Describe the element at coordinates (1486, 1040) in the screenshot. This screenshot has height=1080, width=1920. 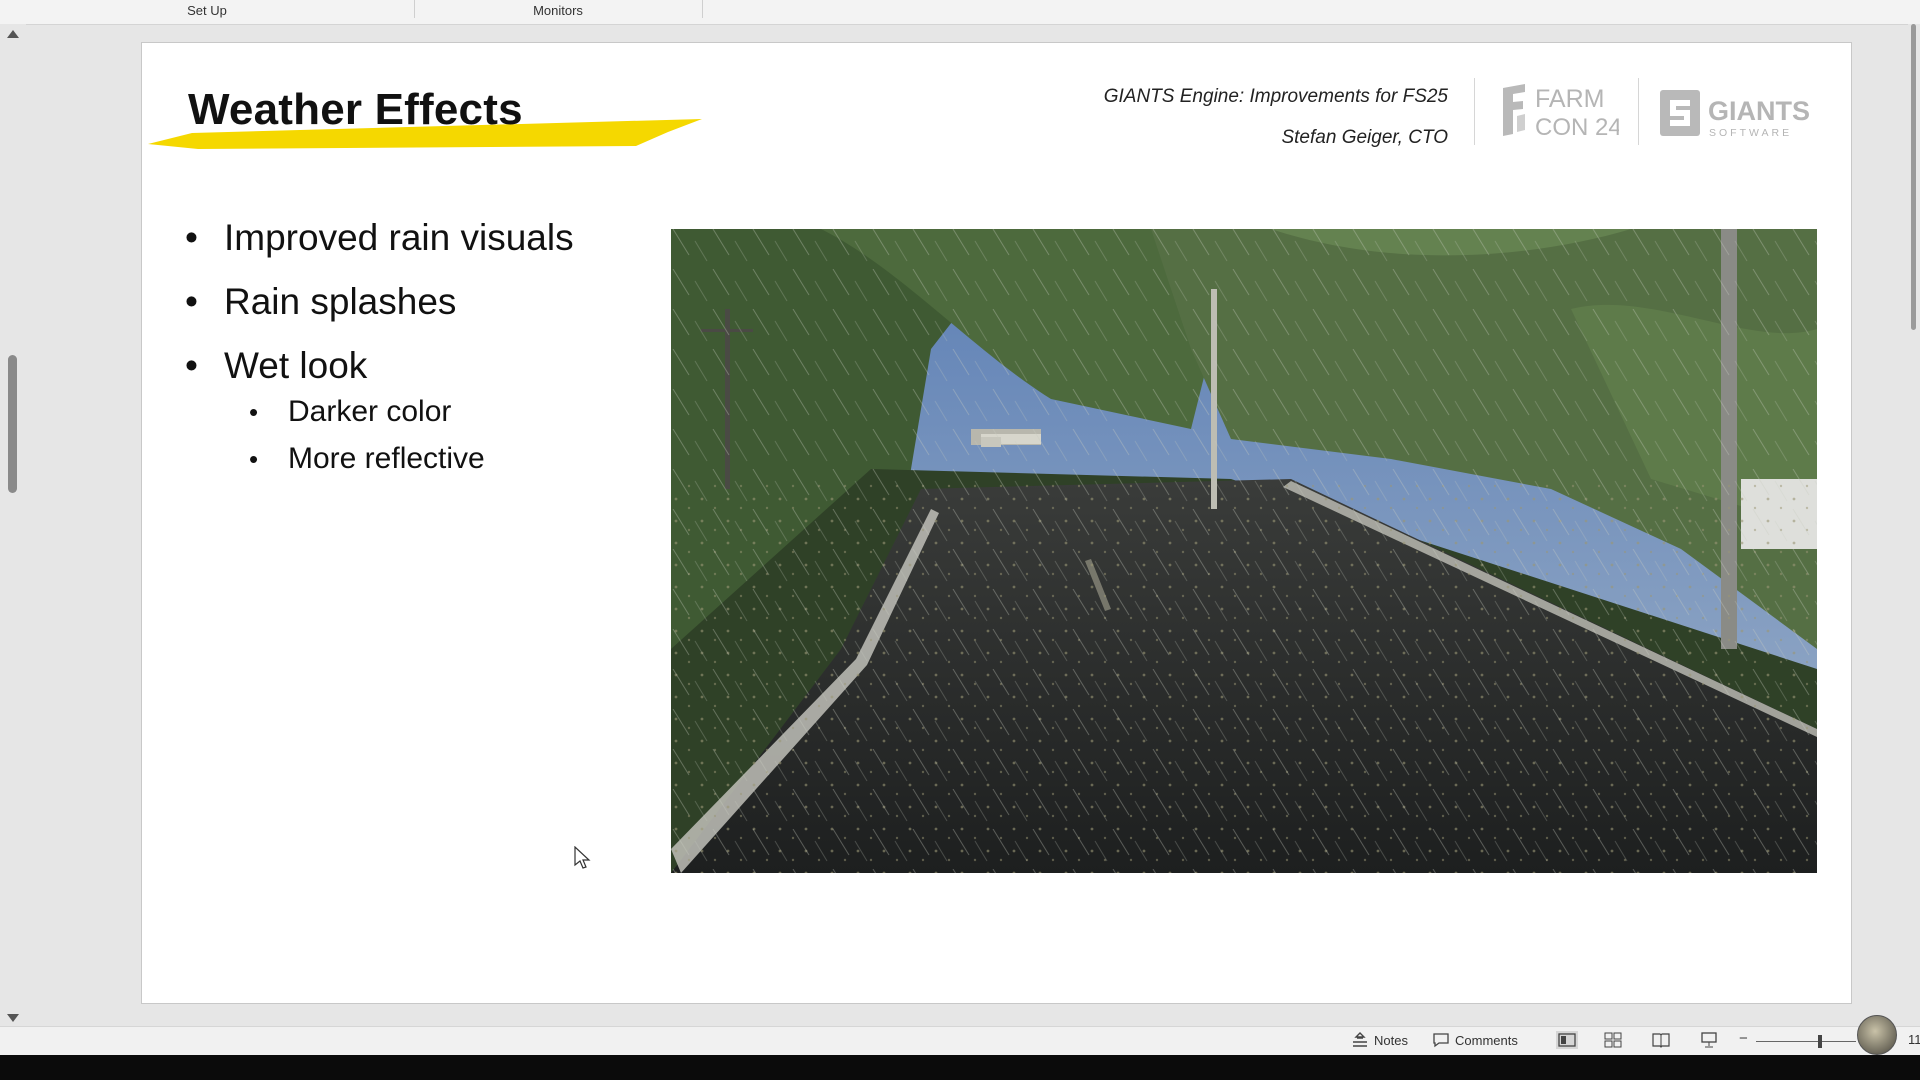
I see `comments-label: Comments` at that location.